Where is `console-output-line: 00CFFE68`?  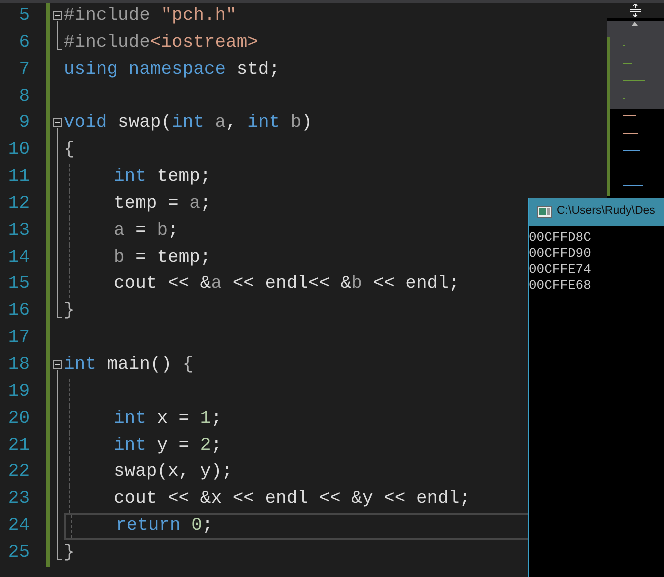
console-output-line: 00CFFE68 is located at coordinates (560, 286).